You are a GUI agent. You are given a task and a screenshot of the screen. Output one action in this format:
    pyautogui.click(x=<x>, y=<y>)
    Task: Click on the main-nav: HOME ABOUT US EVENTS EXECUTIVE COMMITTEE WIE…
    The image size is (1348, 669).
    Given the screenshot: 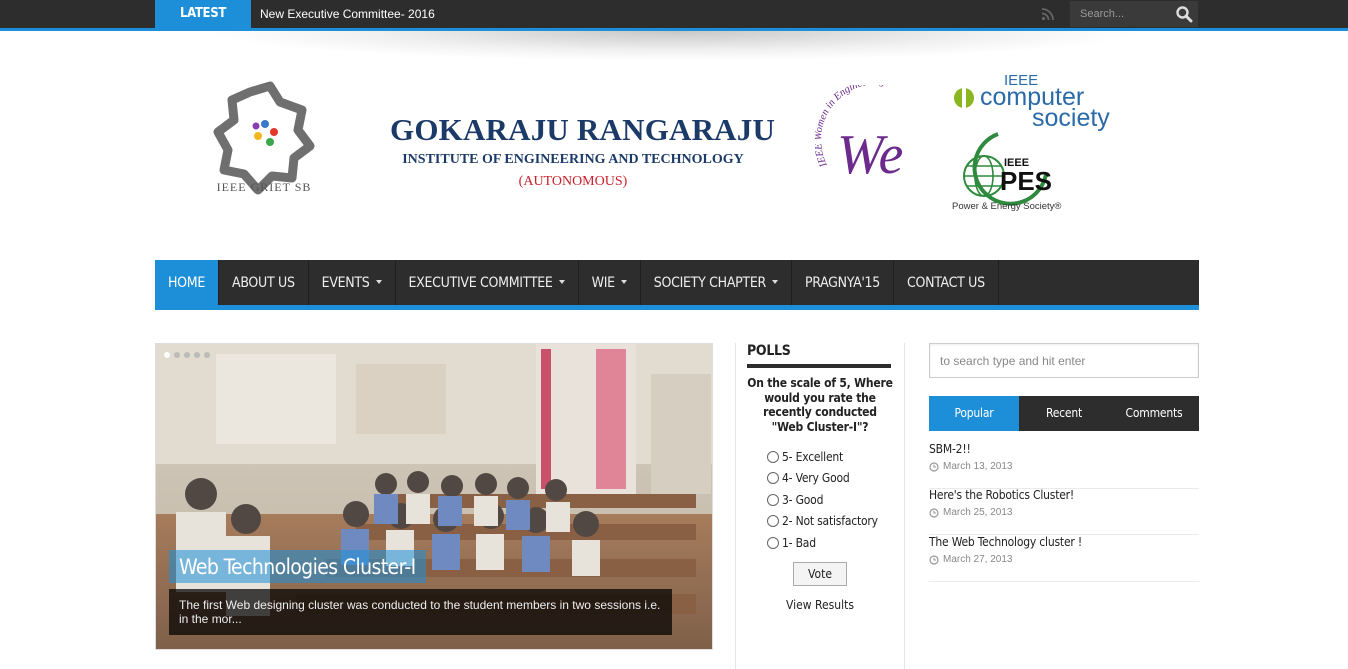 What is the action you would take?
    pyautogui.click(x=677, y=282)
    